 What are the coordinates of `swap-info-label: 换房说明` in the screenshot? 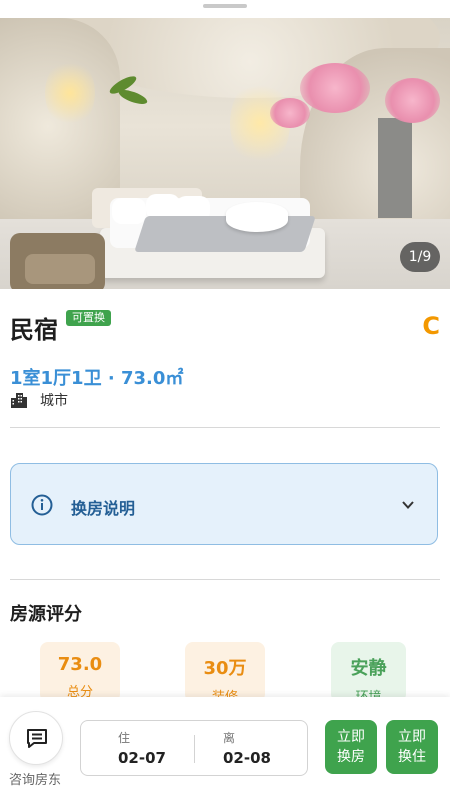 It's located at (103, 508).